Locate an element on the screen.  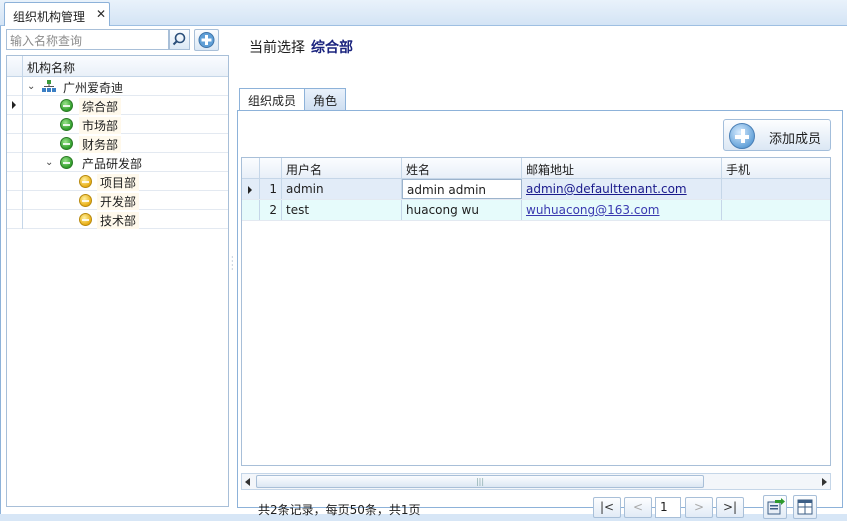
scroll-left-icon is located at coordinates (247, 482).